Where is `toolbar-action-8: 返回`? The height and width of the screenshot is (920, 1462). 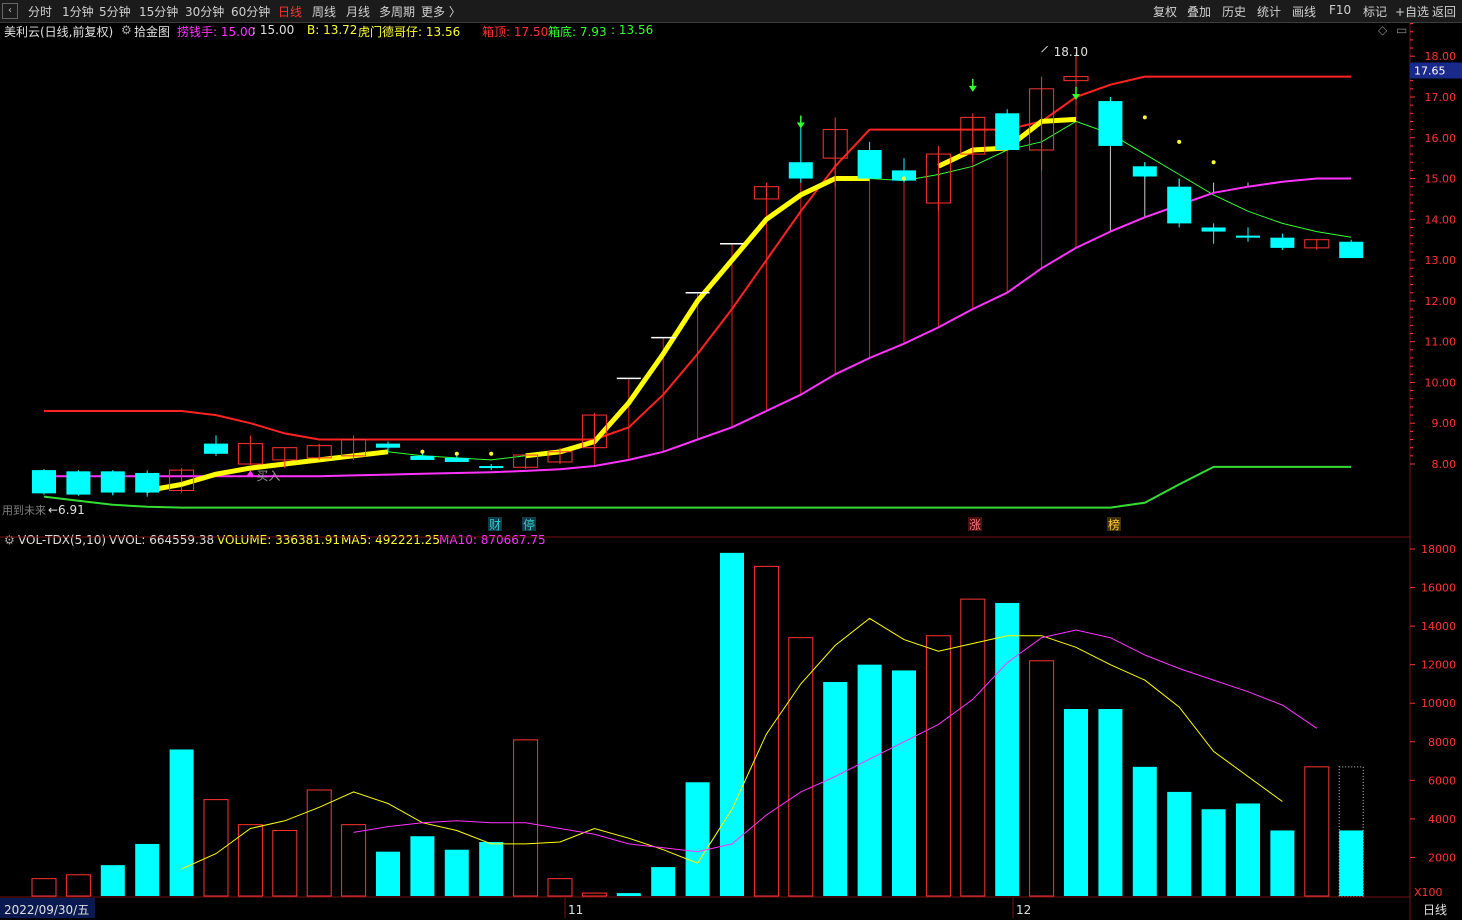 toolbar-action-8: 返回 is located at coordinates (1444, 11).